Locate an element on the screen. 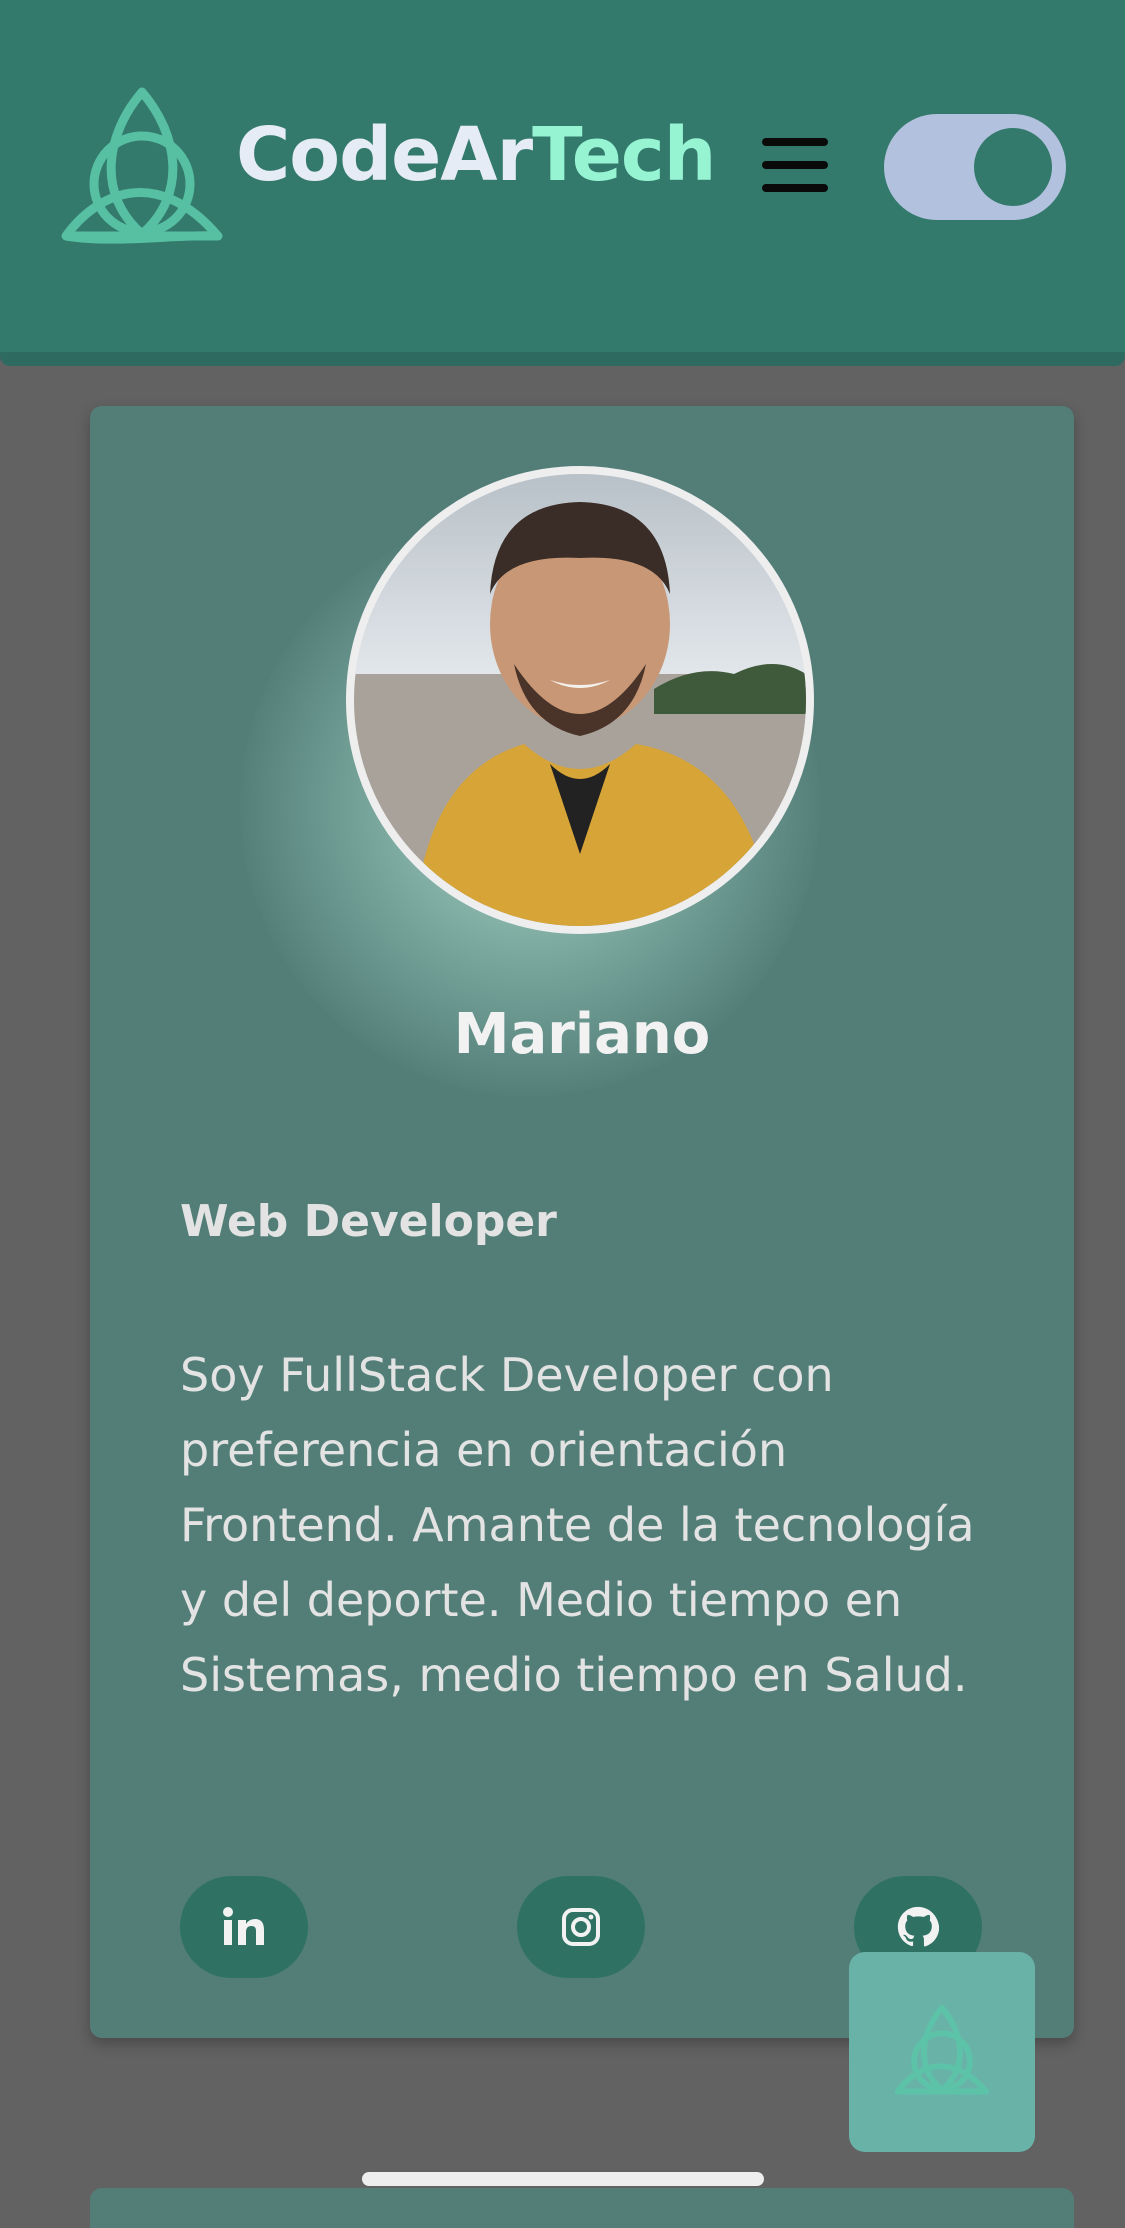  github-icon is located at coordinates (918, 1926).